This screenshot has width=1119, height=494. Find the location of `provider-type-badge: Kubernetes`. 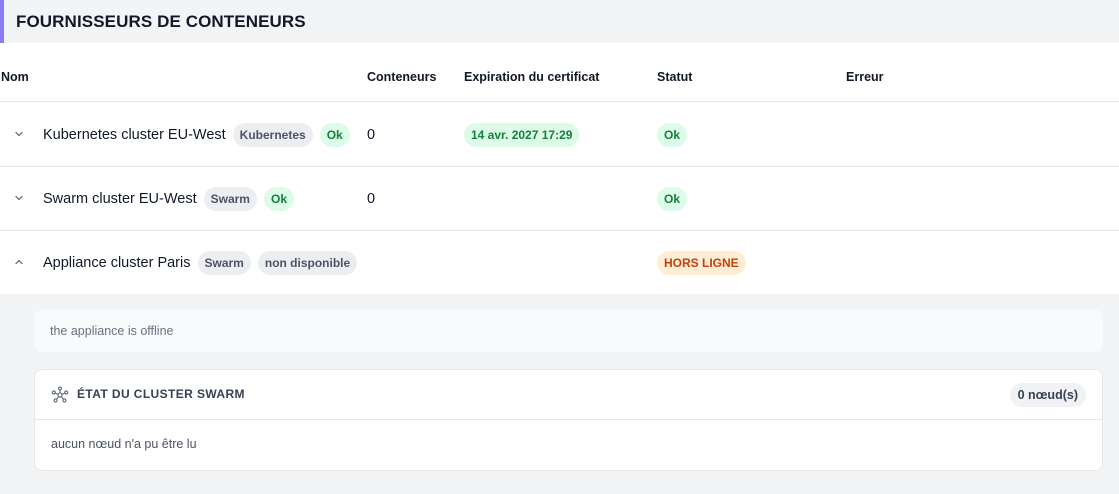

provider-type-badge: Kubernetes is located at coordinates (272, 135).